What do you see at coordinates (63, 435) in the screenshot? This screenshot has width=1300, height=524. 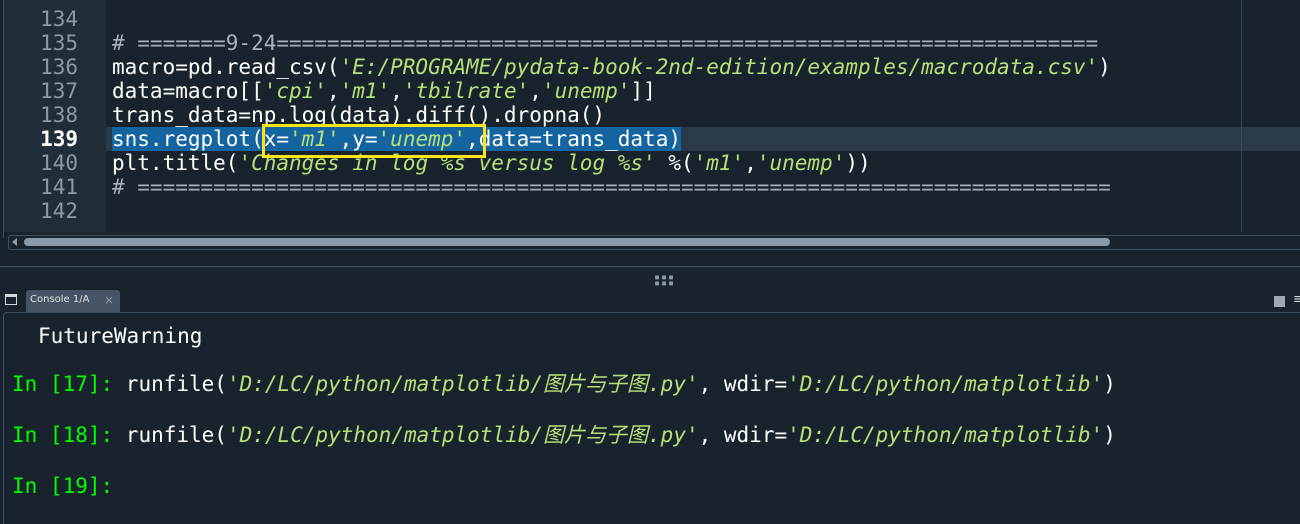 I see `console-prompt: In [18]:` at bounding box center [63, 435].